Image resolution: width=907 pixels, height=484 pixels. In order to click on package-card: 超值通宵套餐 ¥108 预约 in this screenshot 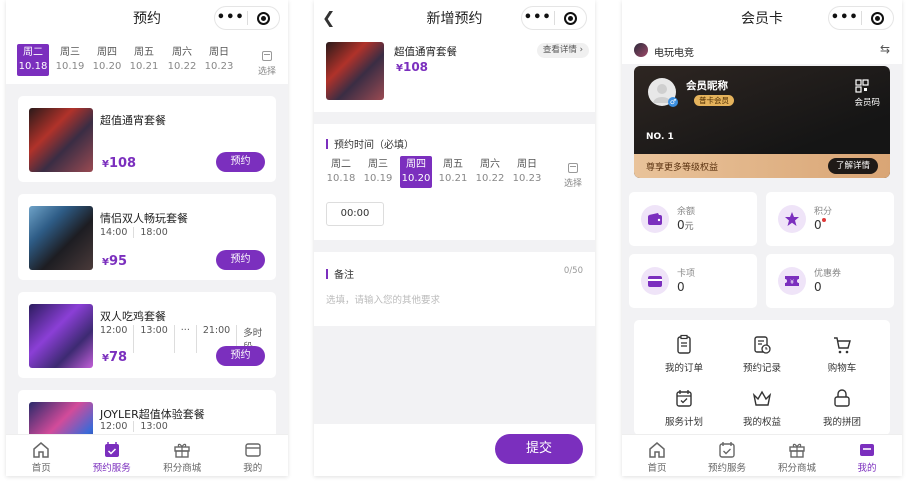, I will do `click(147, 139)`.